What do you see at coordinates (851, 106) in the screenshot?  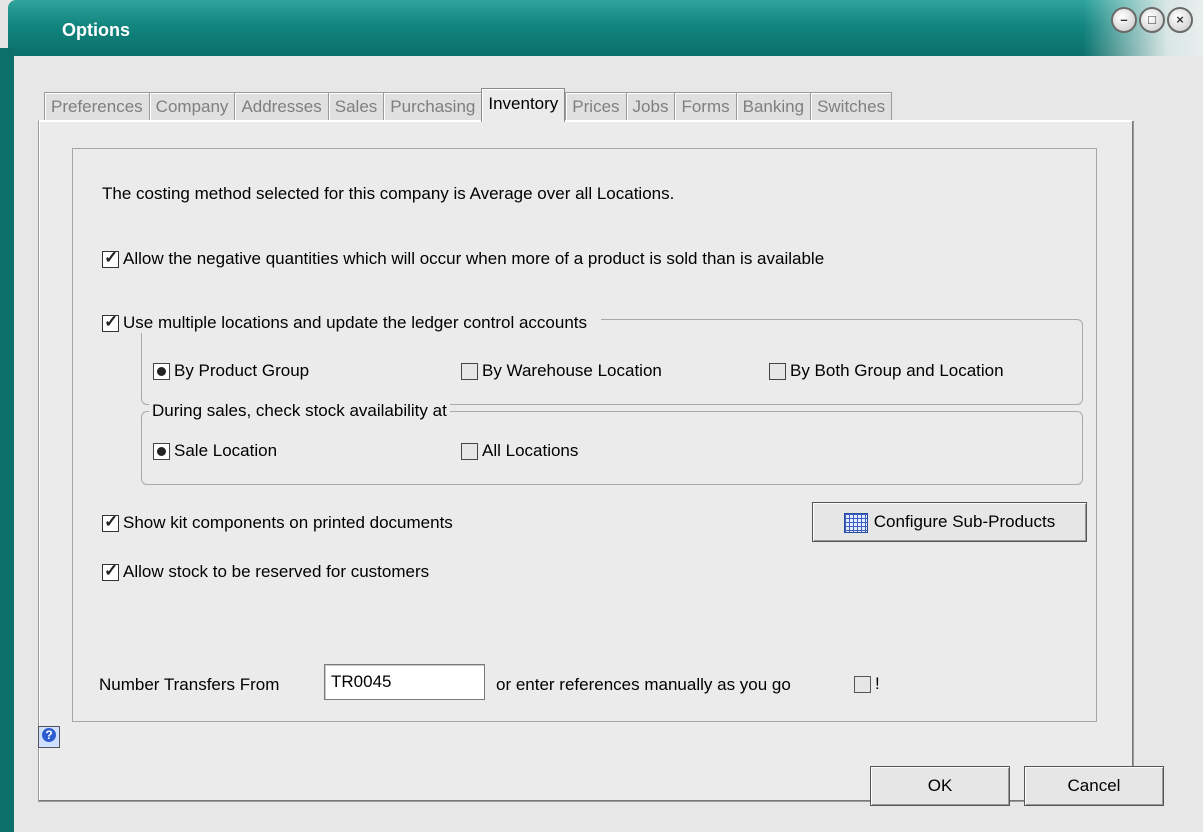 I see `tab-switches: Switches` at bounding box center [851, 106].